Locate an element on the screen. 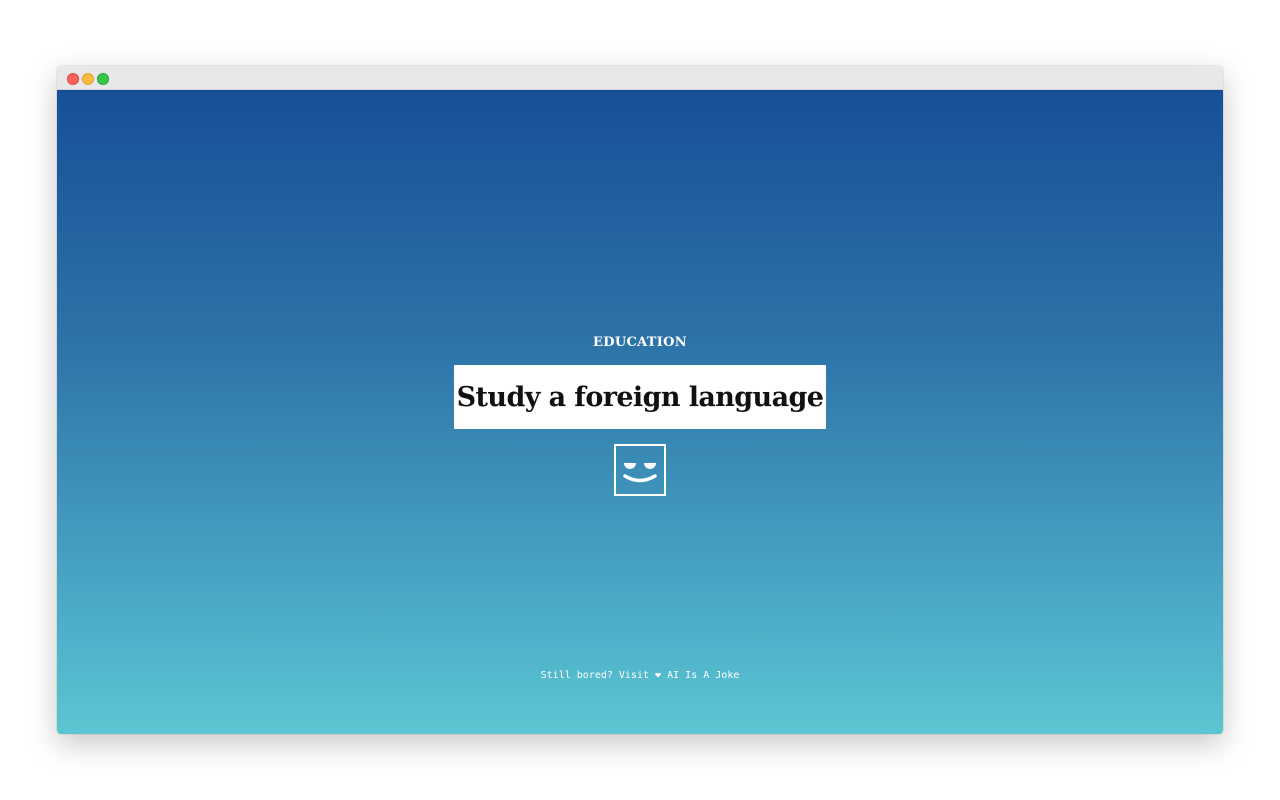  heart-icon: ❤ is located at coordinates (658, 675).